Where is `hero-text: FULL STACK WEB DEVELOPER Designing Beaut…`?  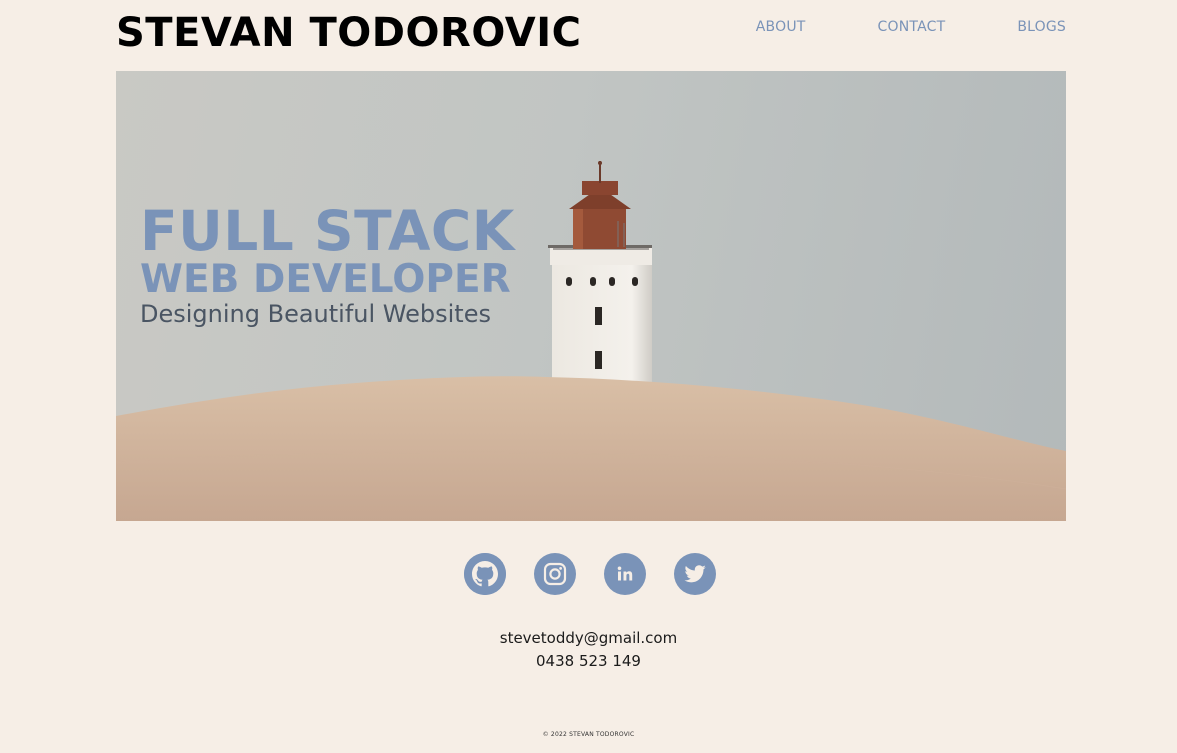 hero-text: FULL STACK WEB DEVELOPER Designing Beaut… is located at coordinates (327, 264).